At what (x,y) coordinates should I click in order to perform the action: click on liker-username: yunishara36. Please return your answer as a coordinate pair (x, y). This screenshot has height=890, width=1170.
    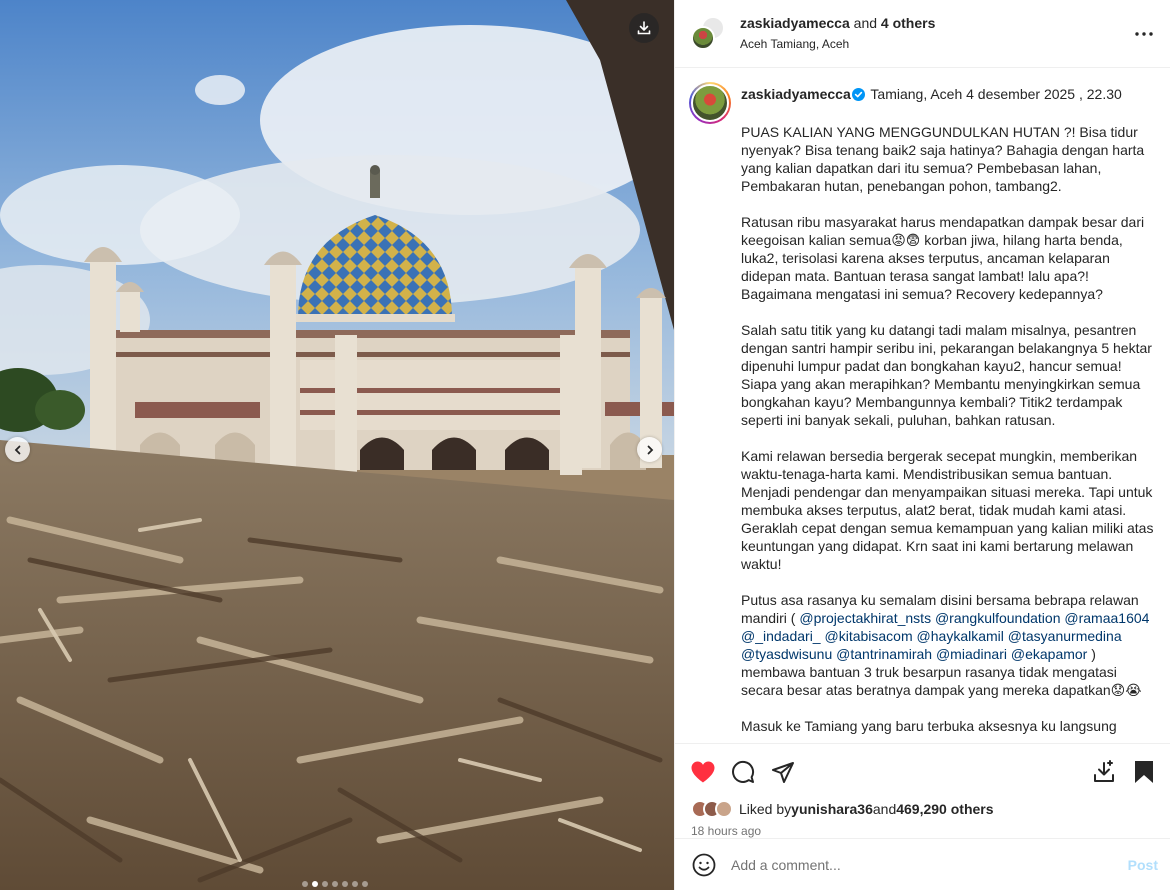
    Looking at the image, I should click on (832, 809).